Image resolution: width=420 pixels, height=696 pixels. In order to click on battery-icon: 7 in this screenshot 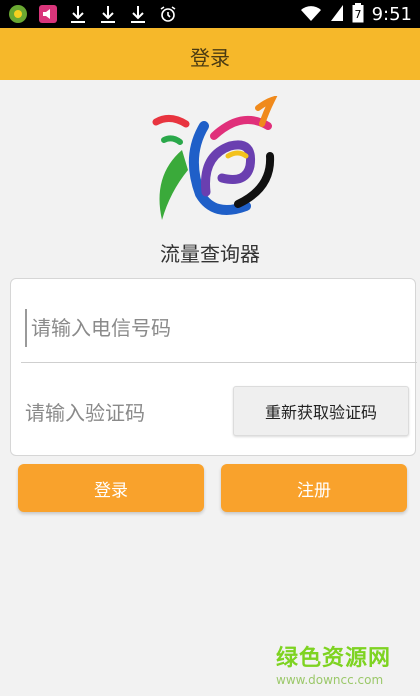, I will do `click(358, 15)`.